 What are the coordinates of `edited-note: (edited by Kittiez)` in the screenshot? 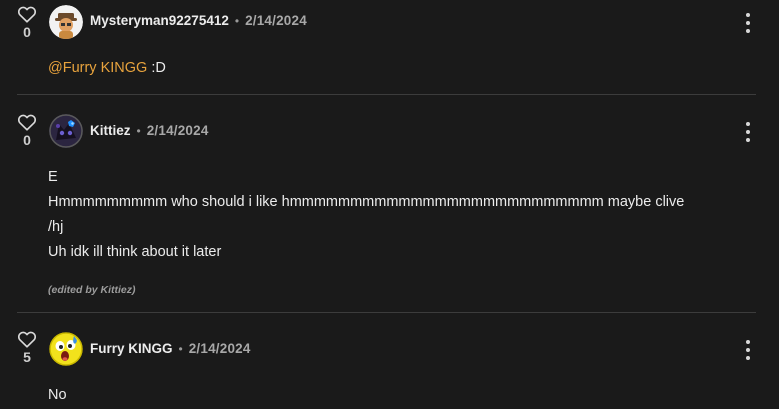 It's located at (92, 290).